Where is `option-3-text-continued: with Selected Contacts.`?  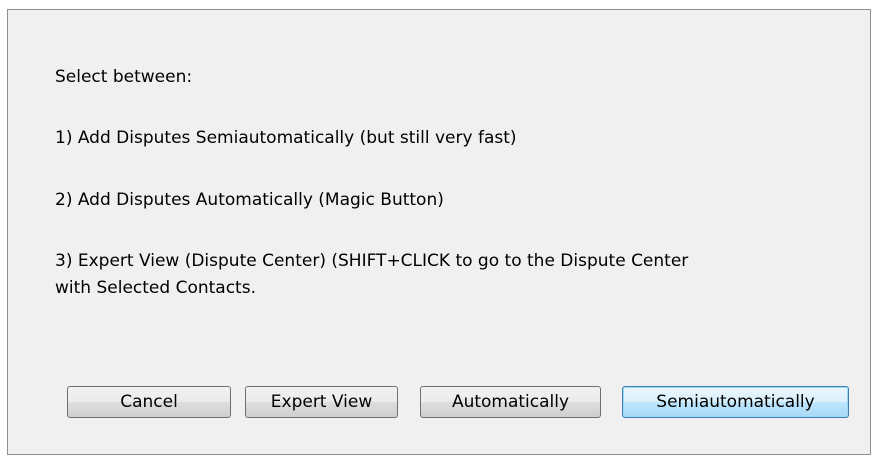
option-3-text-continued: with Selected Contacts. is located at coordinates (155, 288).